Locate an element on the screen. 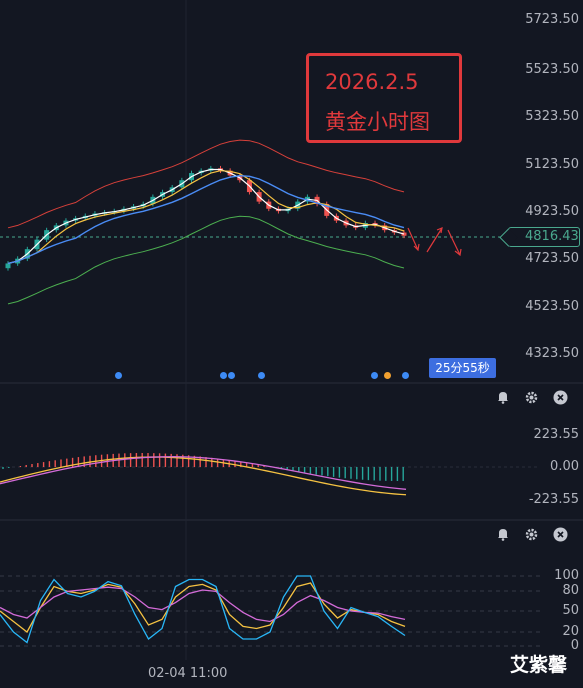 Image resolution: width=583 pixels, height=688 pixels. kdj-d-line is located at coordinates (203, 604).